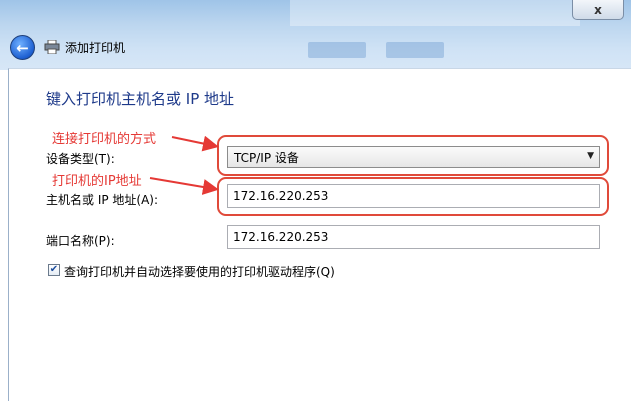 Image resolution: width=631 pixels, height=401 pixels. Describe the element at coordinates (140, 99) in the screenshot. I see `page-heading: 键入打印机主机名或 IP 地址` at that location.